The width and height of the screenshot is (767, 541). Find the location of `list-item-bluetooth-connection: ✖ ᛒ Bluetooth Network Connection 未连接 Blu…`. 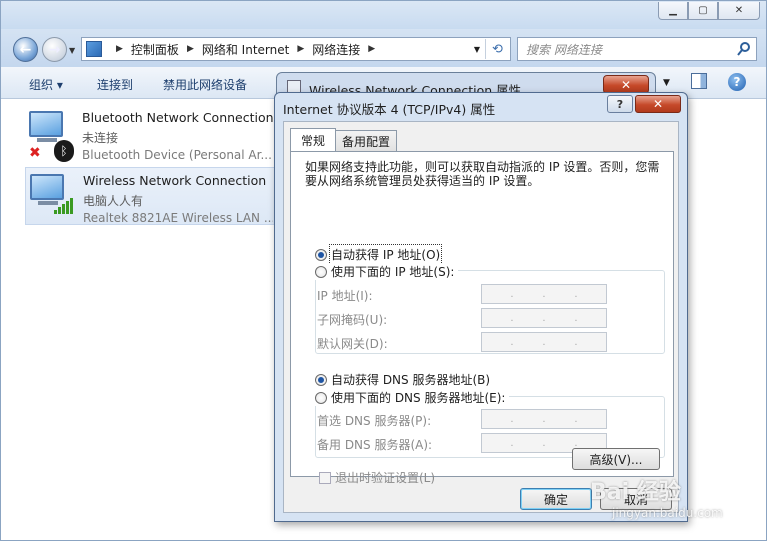

list-item-bluetooth-connection: ✖ ᛒ Bluetooth Network Connection 未连接 Blu… is located at coordinates (150, 134).